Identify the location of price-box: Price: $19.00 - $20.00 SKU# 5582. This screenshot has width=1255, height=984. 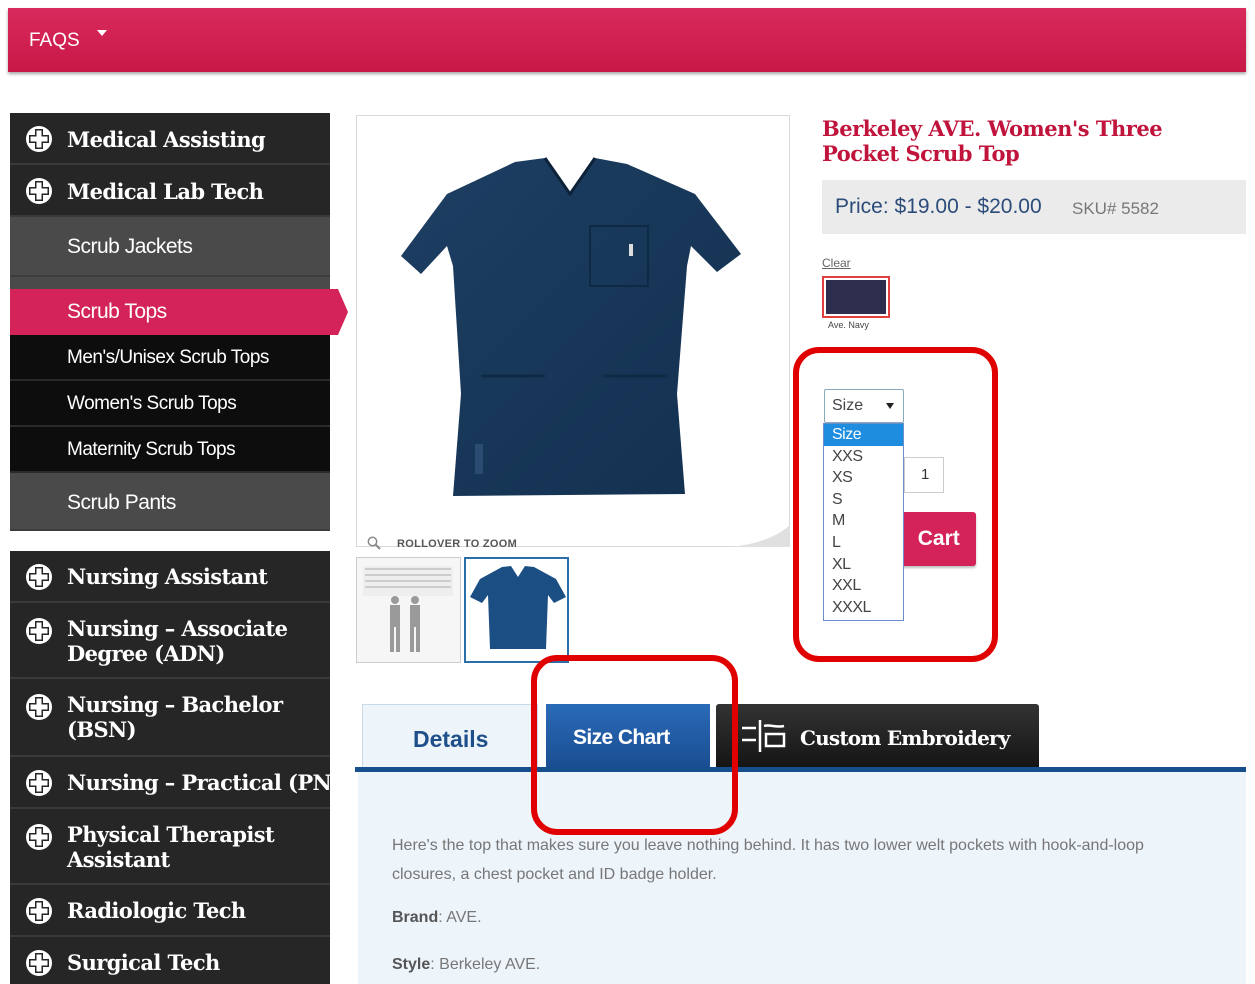
(1034, 207).